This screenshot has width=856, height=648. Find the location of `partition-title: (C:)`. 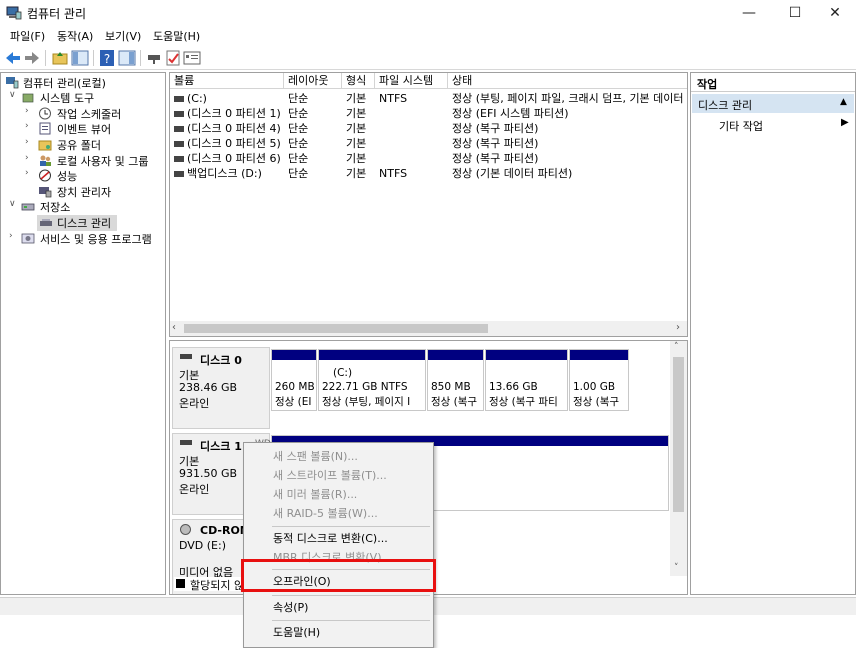

partition-title: (C:) is located at coordinates (343, 373).